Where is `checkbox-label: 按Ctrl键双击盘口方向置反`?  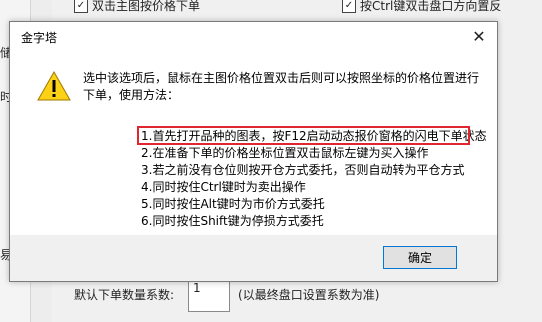
checkbox-label: 按Ctrl键双击盘口方向置反 is located at coordinates (431, 6).